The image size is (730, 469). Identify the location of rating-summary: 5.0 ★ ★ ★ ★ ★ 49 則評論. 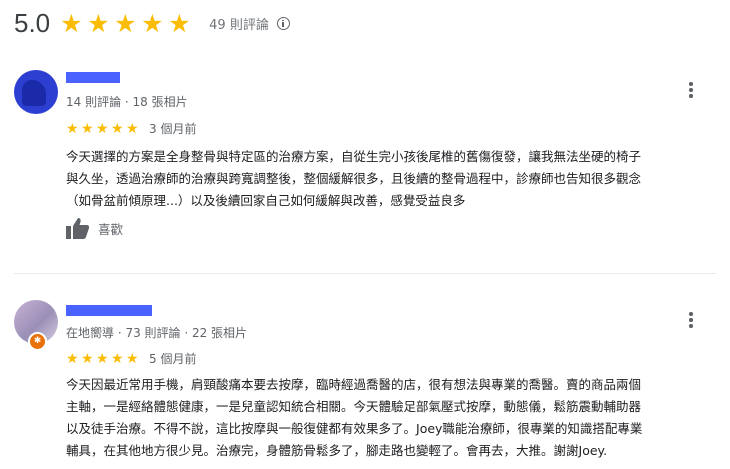
(152, 23).